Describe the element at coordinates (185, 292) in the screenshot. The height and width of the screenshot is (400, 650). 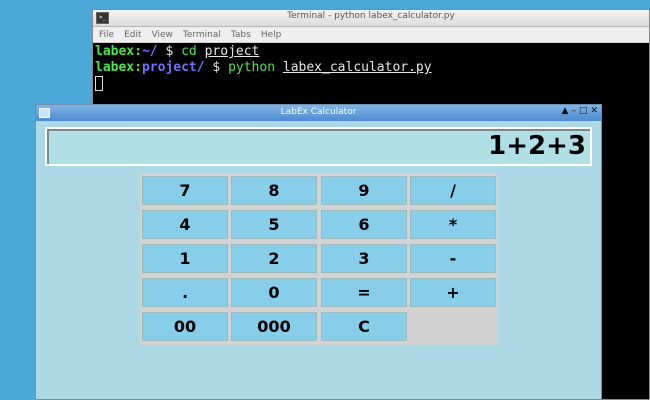
I see `key-decimal: .` at that location.